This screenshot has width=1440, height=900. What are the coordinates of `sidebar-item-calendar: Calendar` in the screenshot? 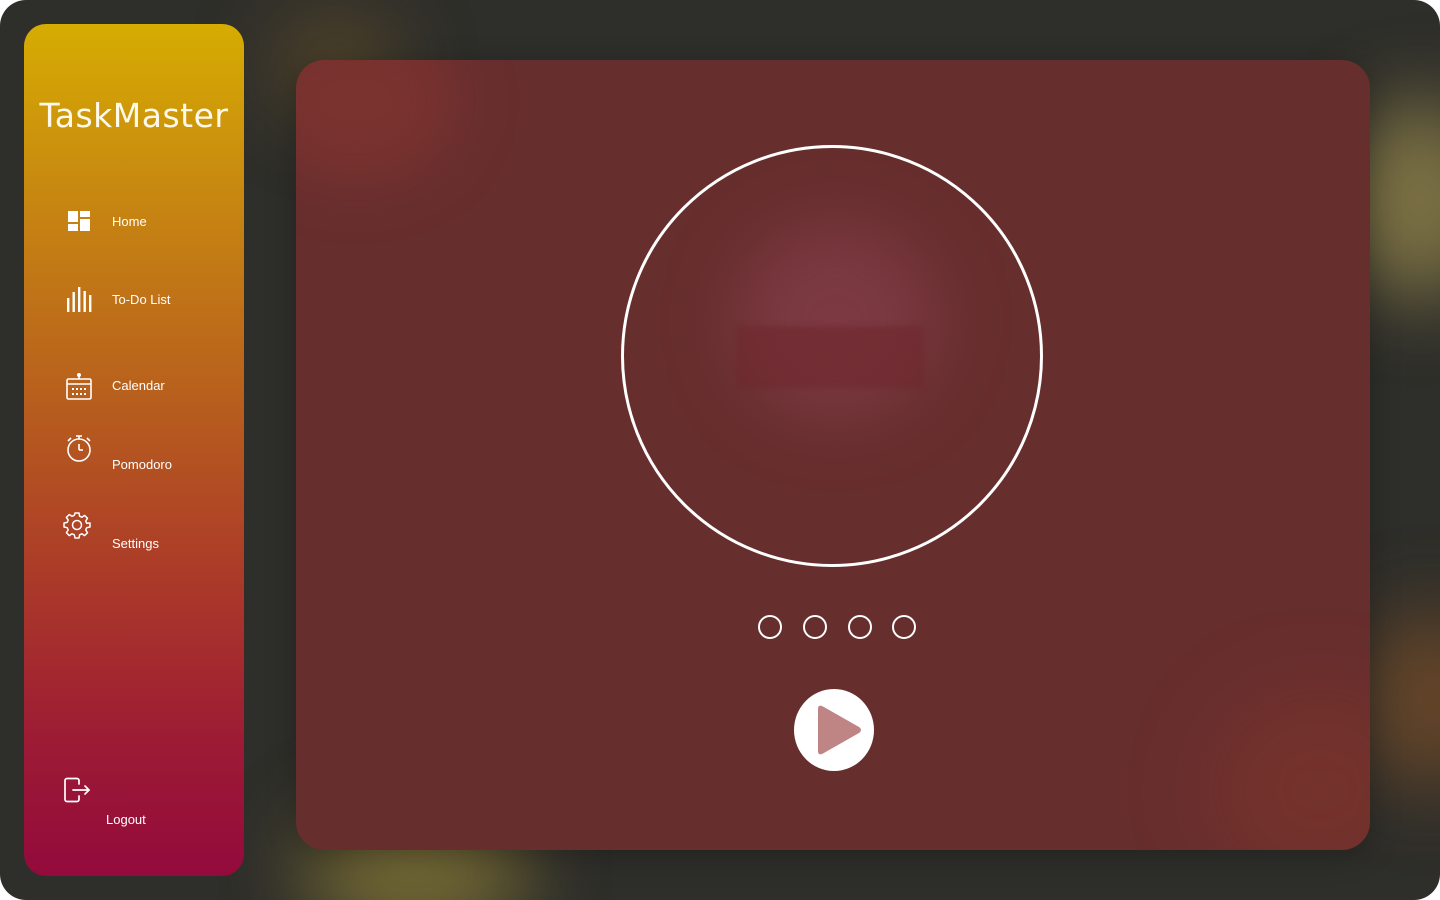 It's located at (134, 387).